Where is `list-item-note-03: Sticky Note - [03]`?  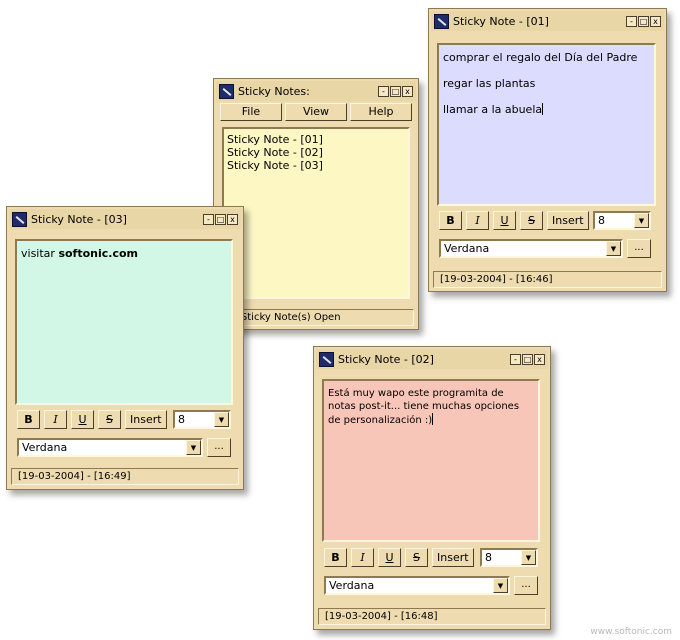
list-item-note-03: Sticky Note - [03] is located at coordinates (316, 165).